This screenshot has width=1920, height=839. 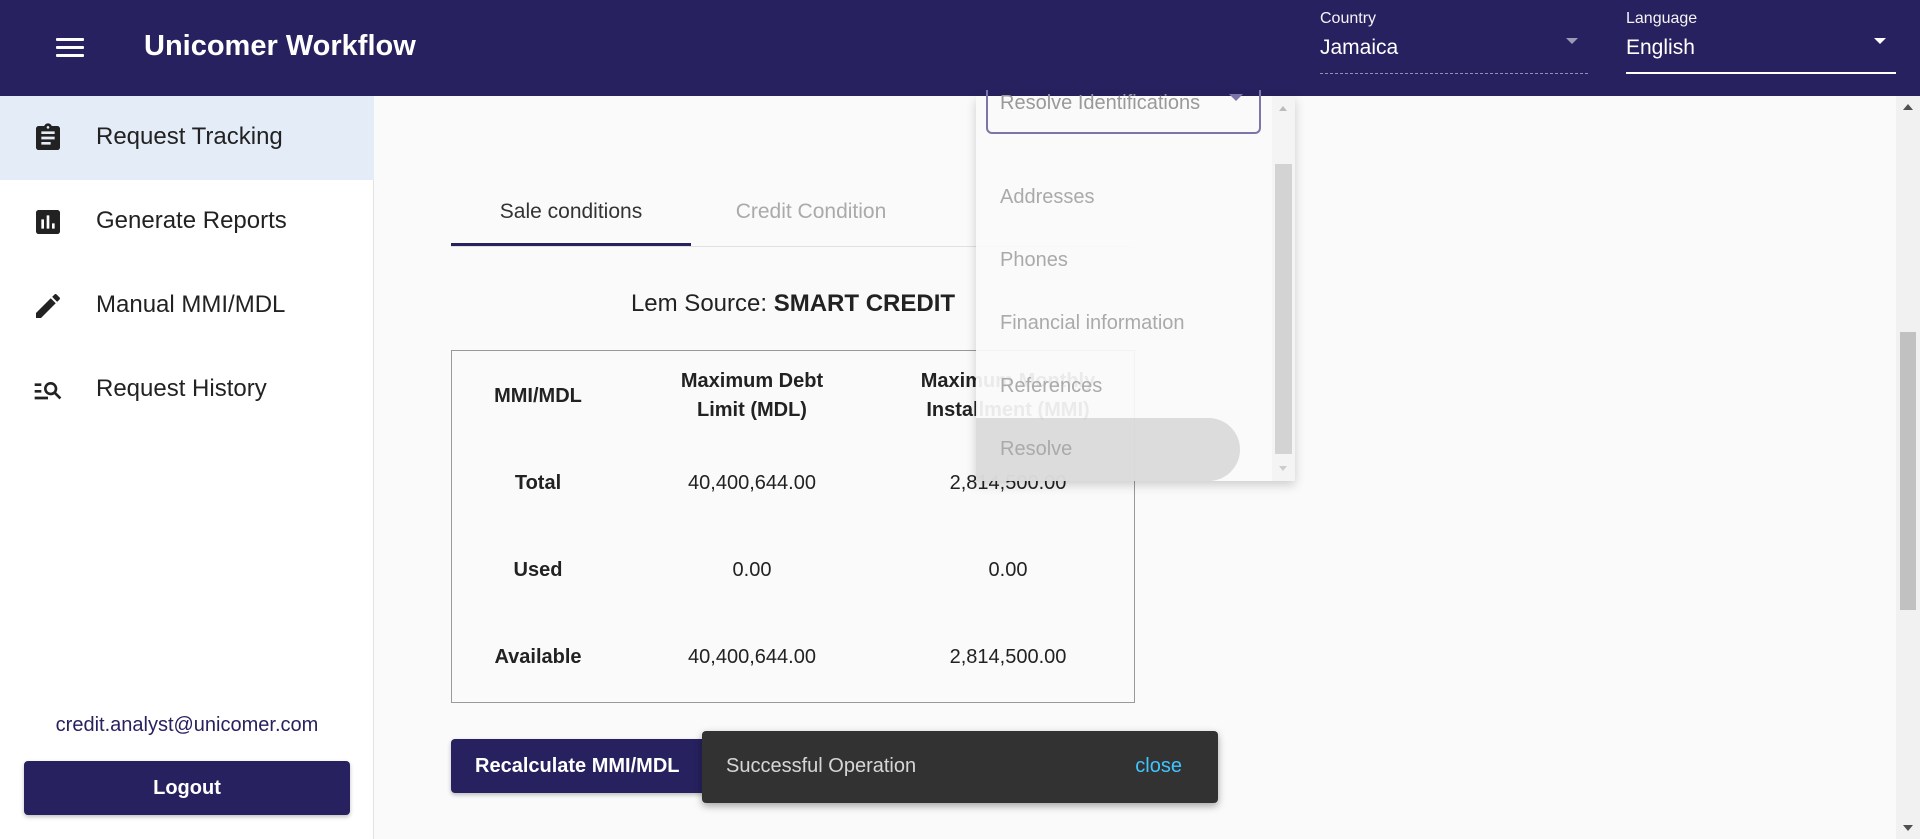 I want to click on dropdown-option: Financial information, so click(x=1092, y=323).